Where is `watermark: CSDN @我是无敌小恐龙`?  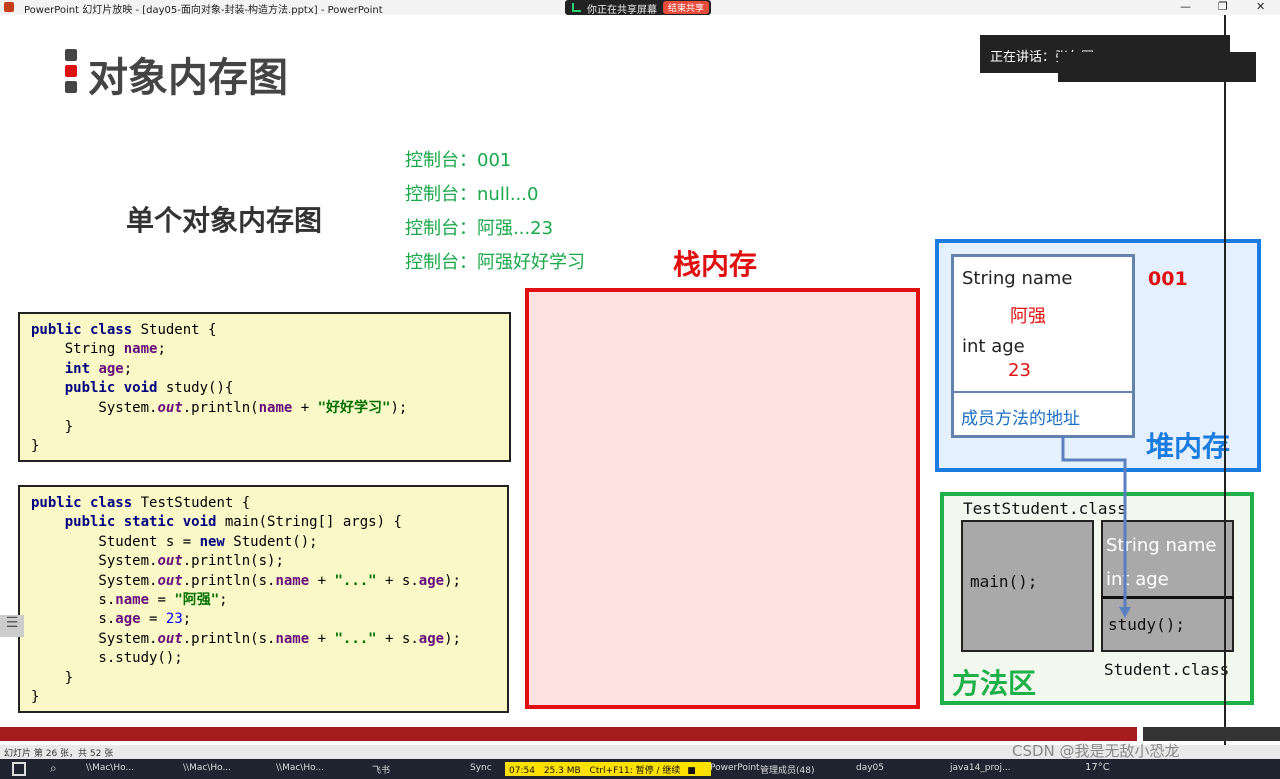 watermark: CSDN @我是无敌小恐龙 is located at coordinates (1096, 751).